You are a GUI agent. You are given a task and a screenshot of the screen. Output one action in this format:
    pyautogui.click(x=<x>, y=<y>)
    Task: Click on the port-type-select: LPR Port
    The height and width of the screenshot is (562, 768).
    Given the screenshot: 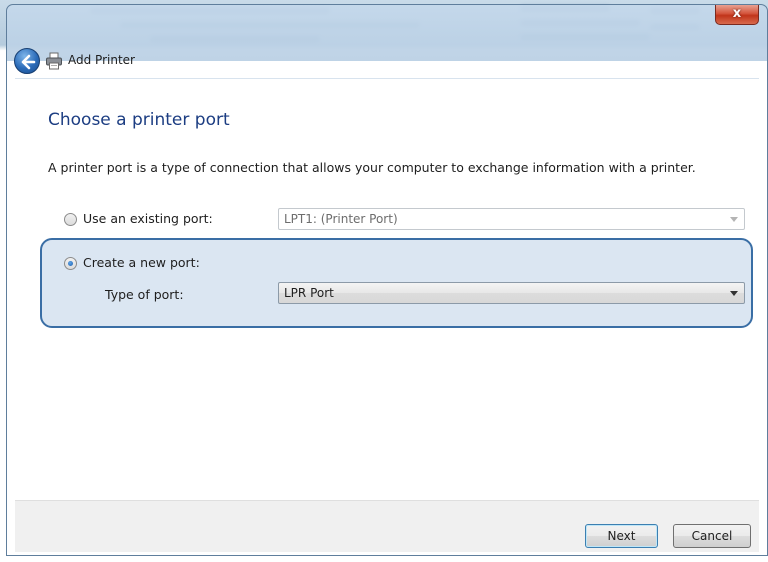 What is the action you would take?
    pyautogui.click(x=511, y=293)
    